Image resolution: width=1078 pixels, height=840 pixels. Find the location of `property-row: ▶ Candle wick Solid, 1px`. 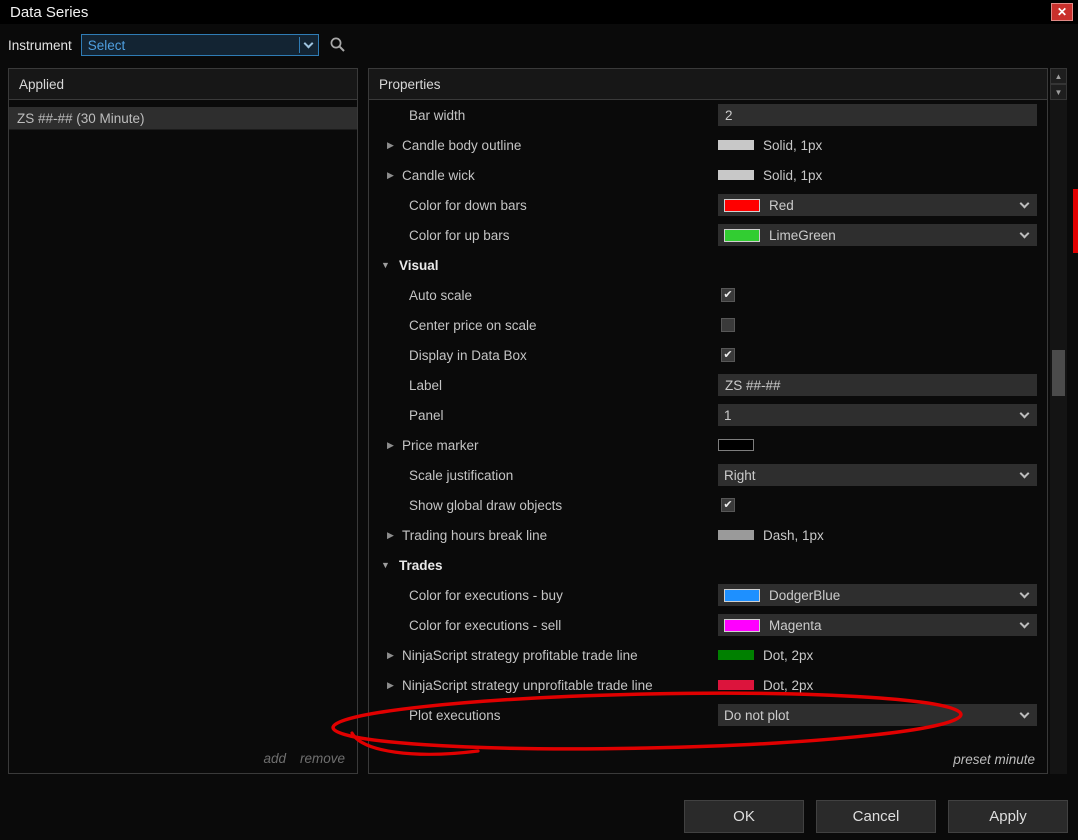

property-row: ▶ Candle wick Solid, 1px is located at coordinates (708, 175).